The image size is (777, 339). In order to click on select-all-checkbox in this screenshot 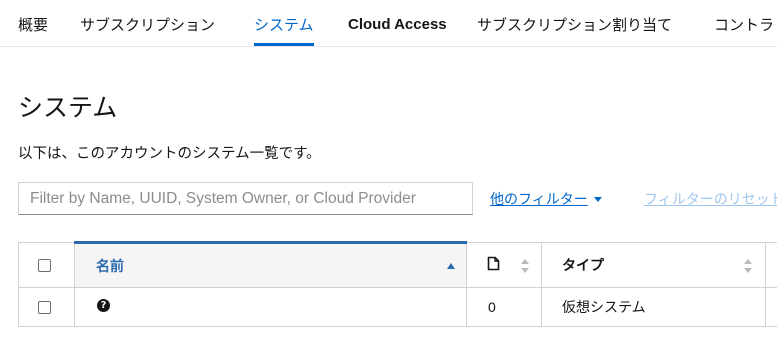, I will do `click(44, 265)`.